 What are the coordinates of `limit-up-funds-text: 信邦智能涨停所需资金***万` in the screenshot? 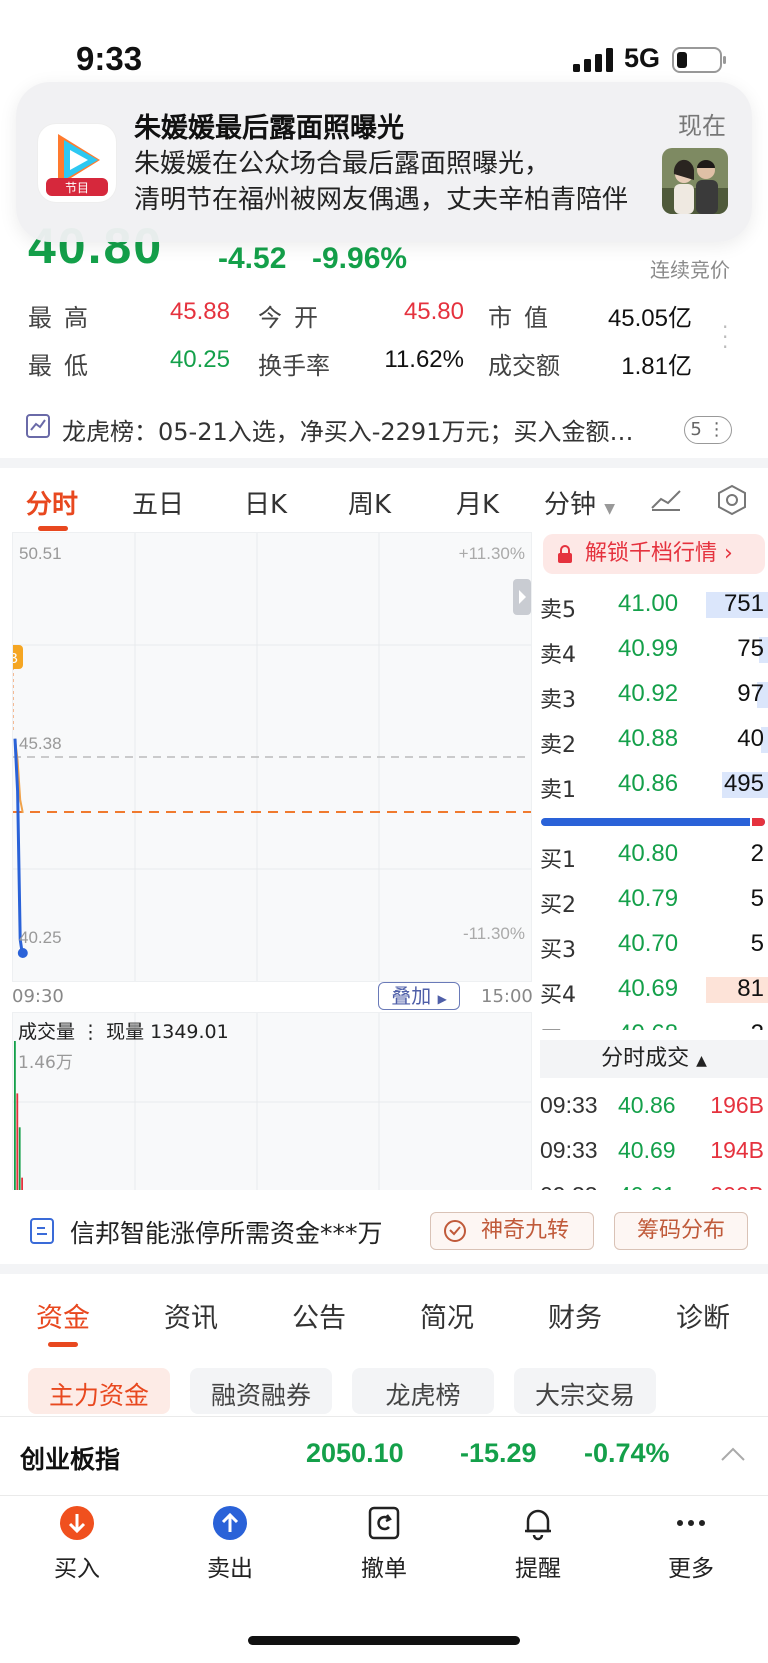 It's located at (226, 1232).